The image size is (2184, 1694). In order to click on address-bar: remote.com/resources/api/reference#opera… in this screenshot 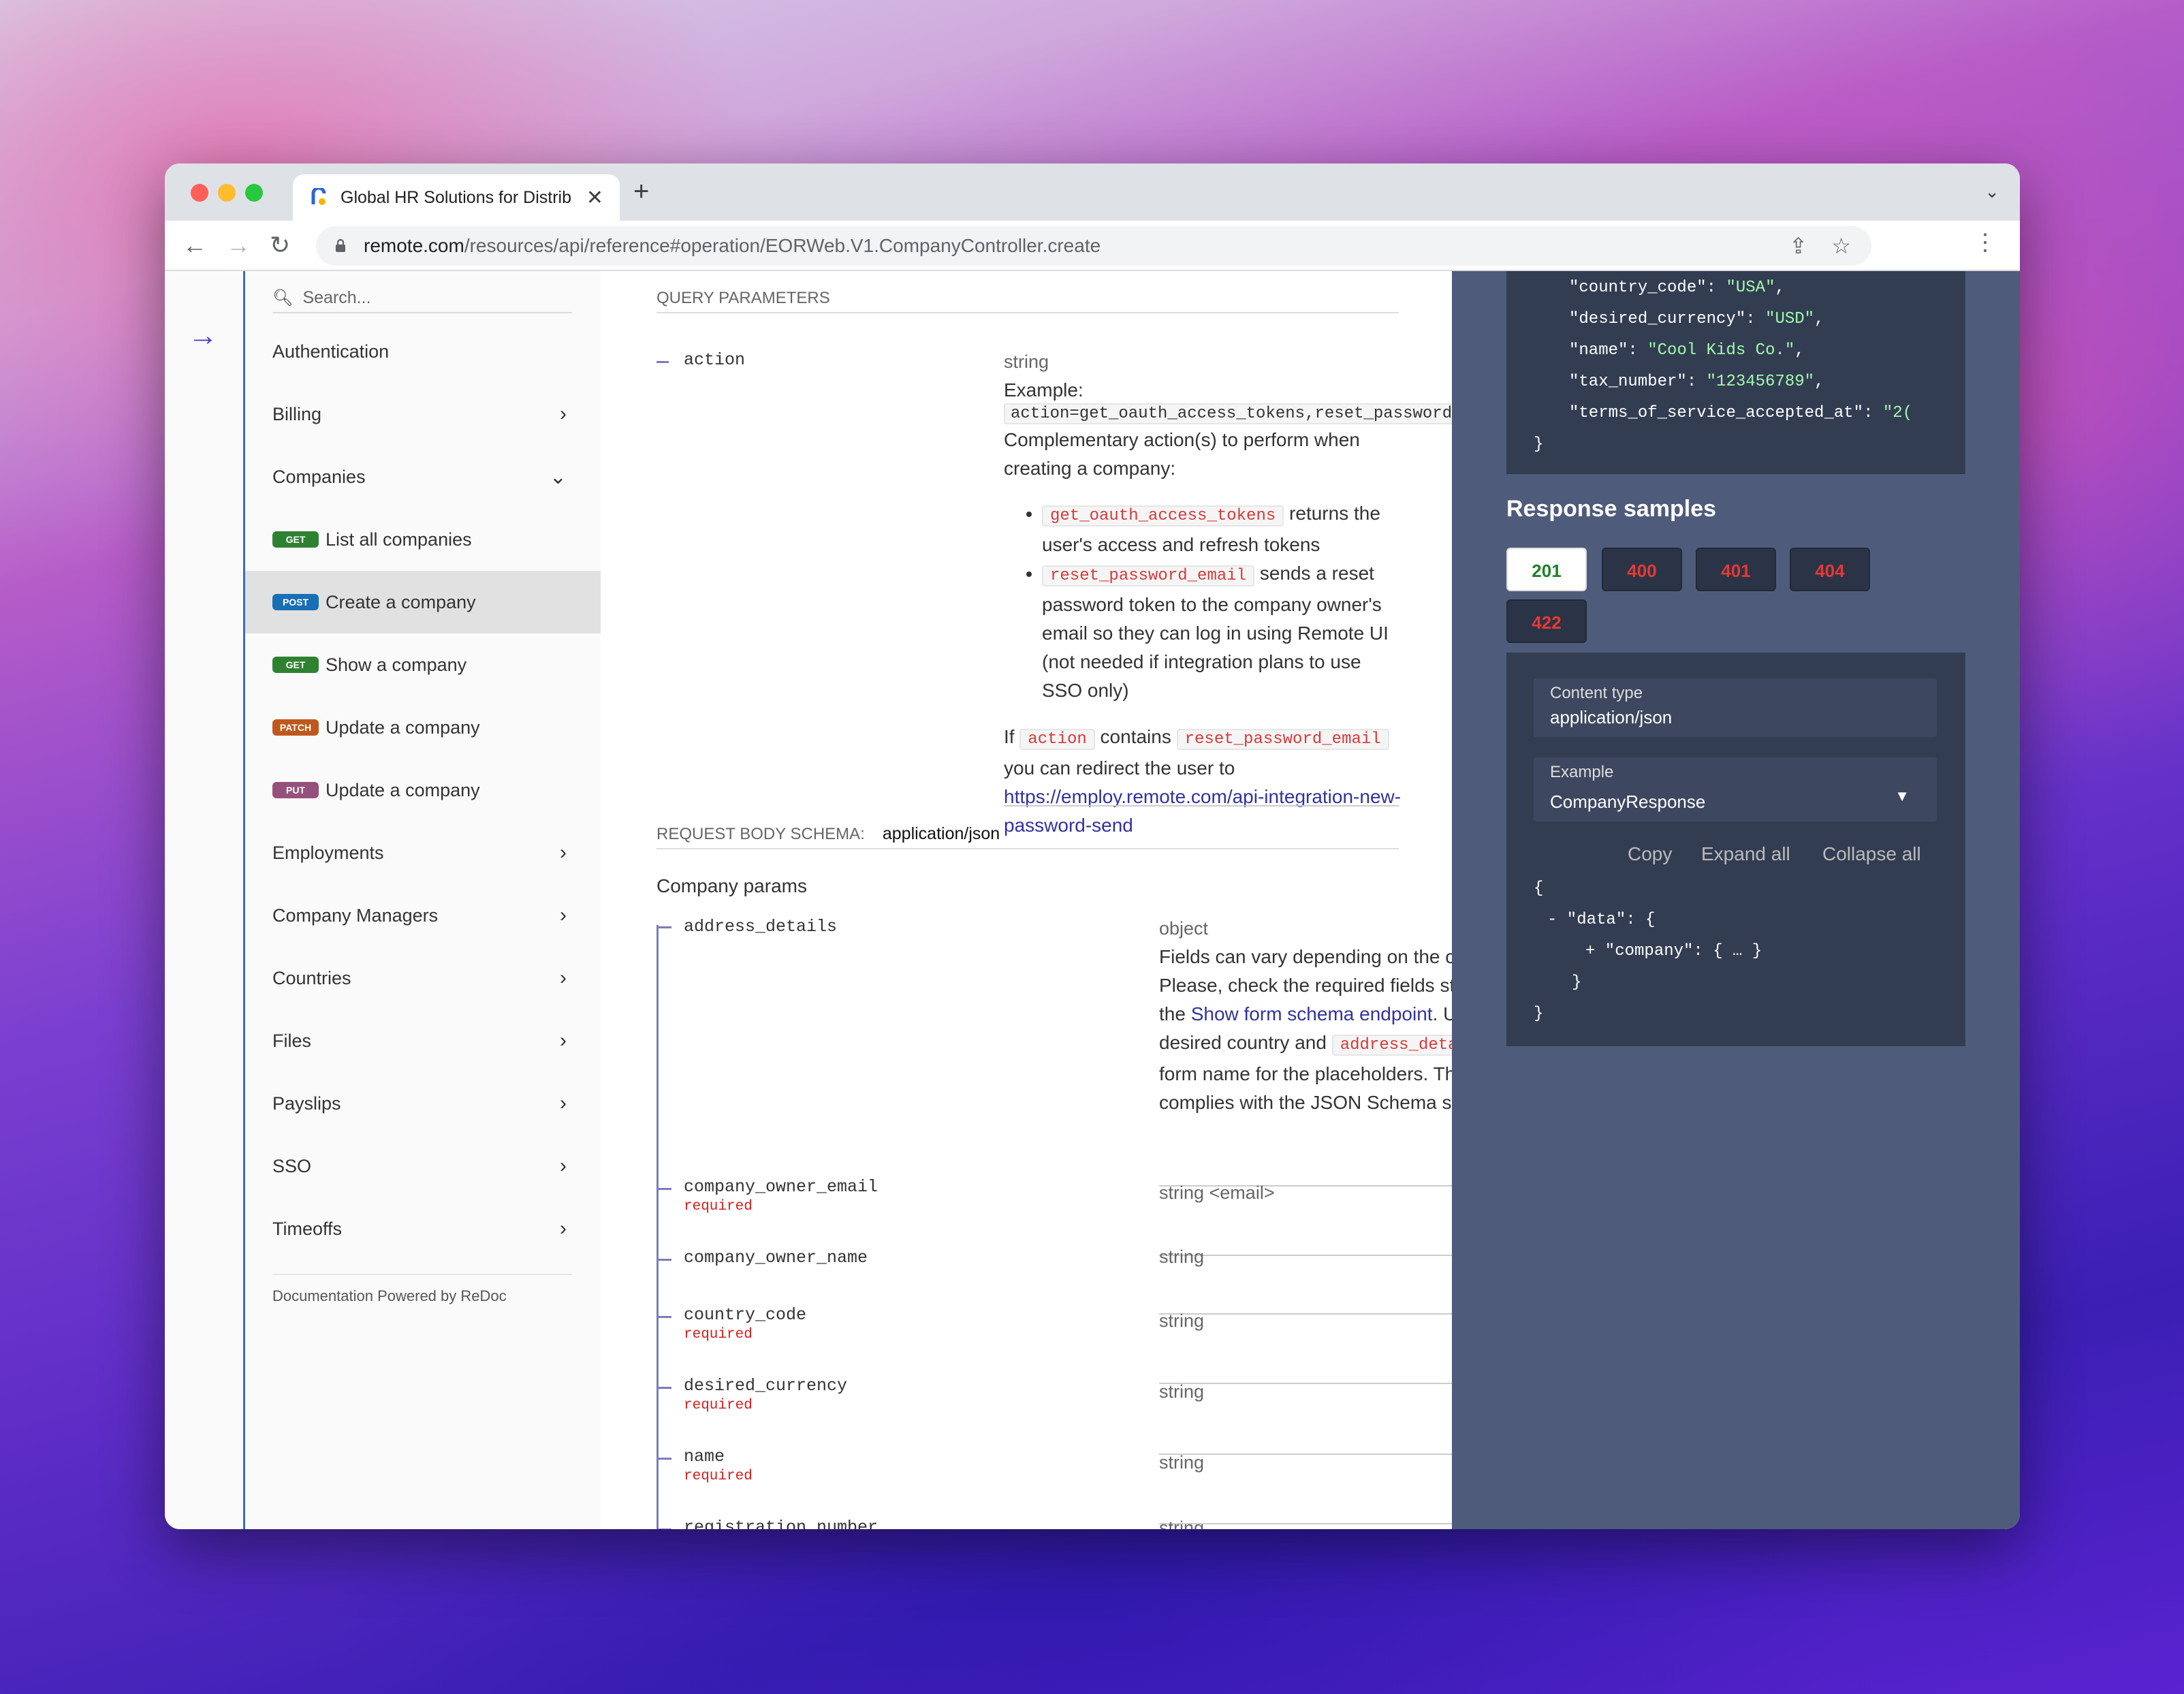, I will do `click(1093, 246)`.